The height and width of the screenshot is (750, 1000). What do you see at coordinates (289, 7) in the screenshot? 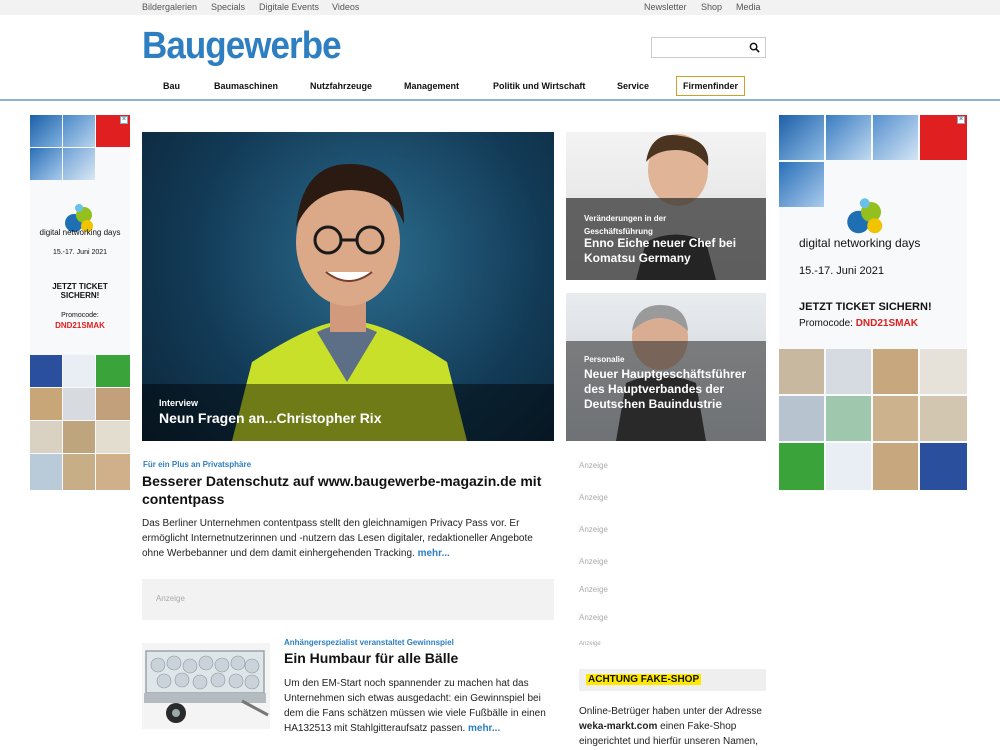
I see `topbar-link-digitale-events: Digitale Events` at bounding box center [289, 7].